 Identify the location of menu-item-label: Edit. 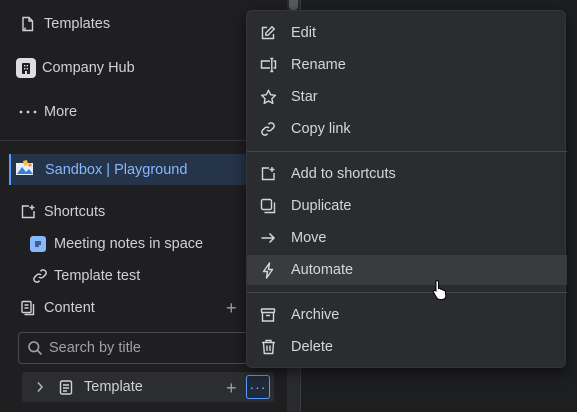
(303, 33).